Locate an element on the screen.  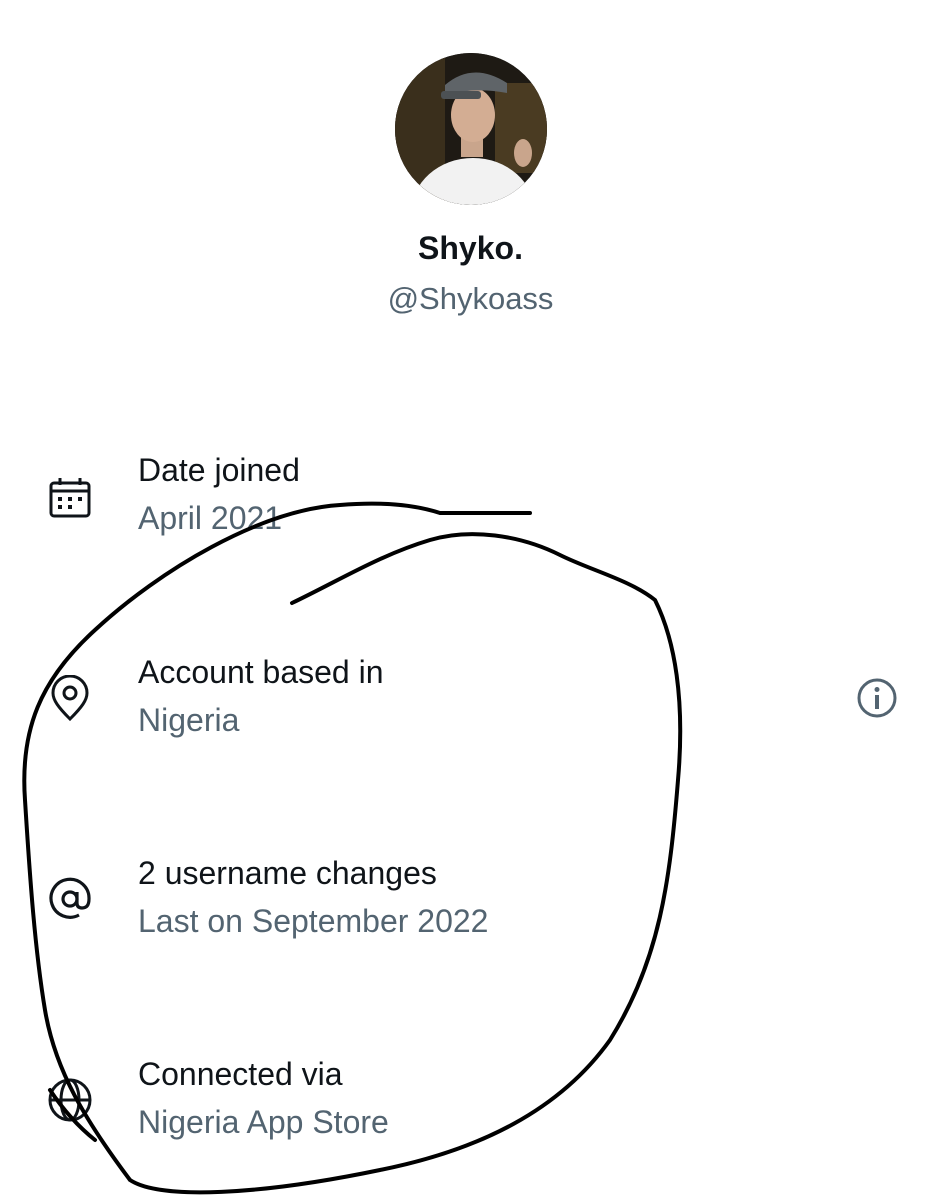
username-handle: @Shykoass is located at coordinates (470, 298).